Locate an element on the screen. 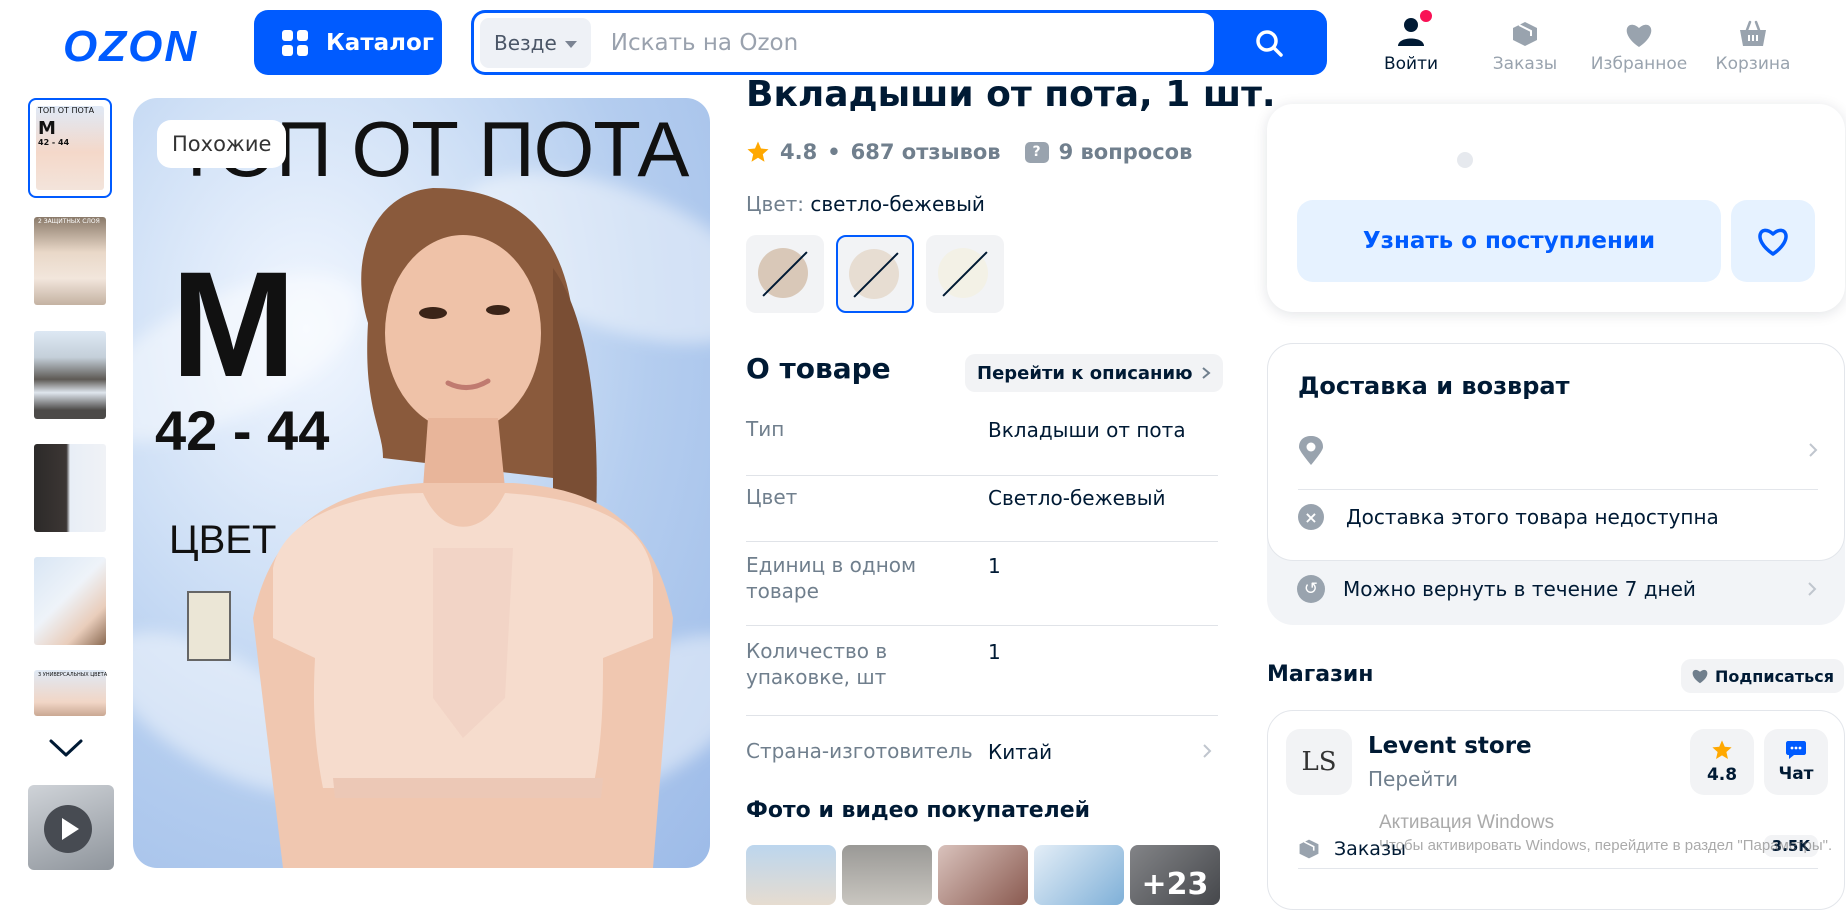 Image resolution: width=1846 pixels, height=910 pixels. chevron-down-icon is located at coordinates (570, 44).